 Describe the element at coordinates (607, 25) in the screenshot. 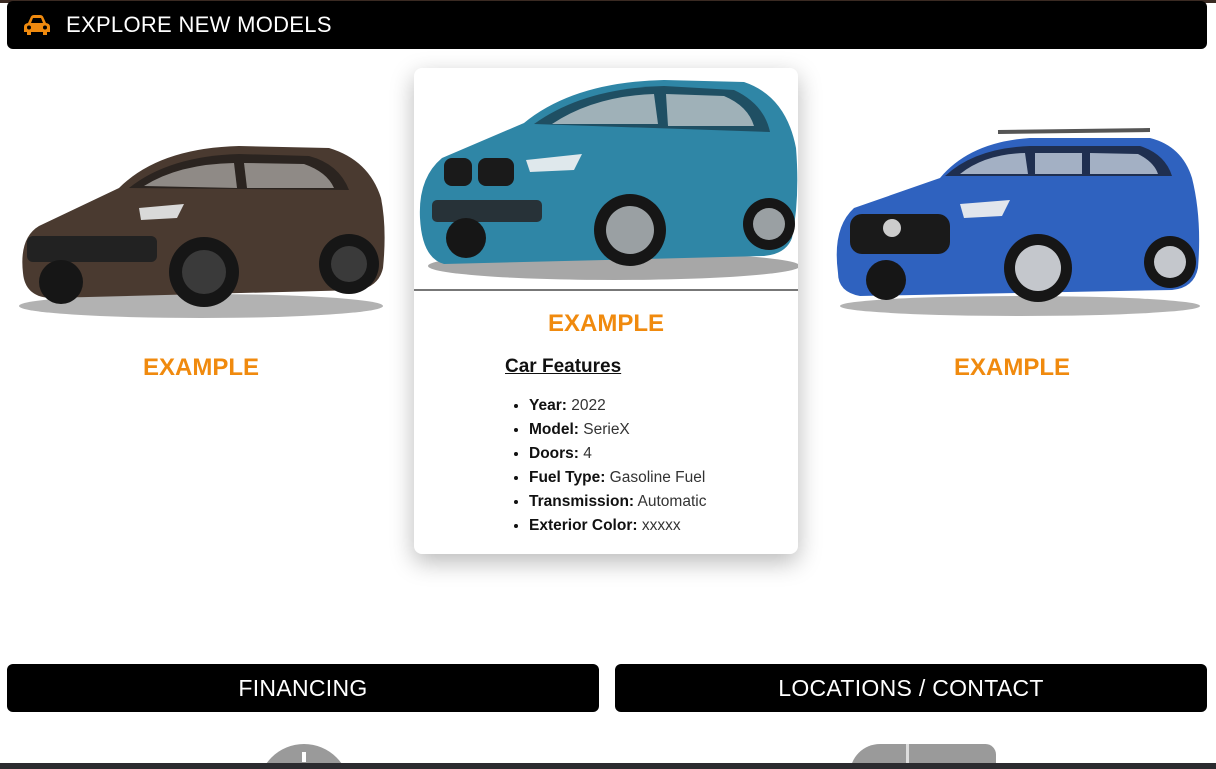

I see `section-header: EXPLORE NEW MODELS` at that location.